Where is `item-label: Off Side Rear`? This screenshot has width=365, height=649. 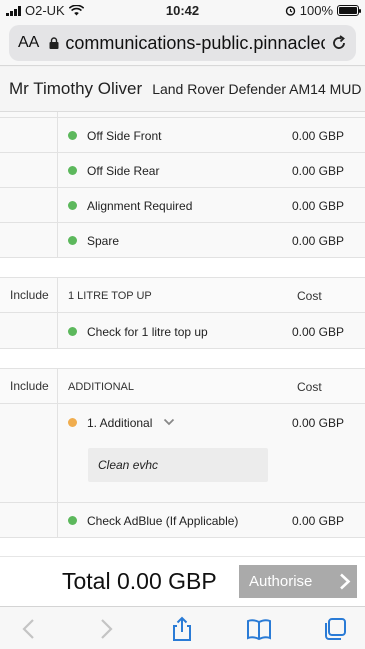
item-label: Off Side Rear is located at coordinates (123, 171).